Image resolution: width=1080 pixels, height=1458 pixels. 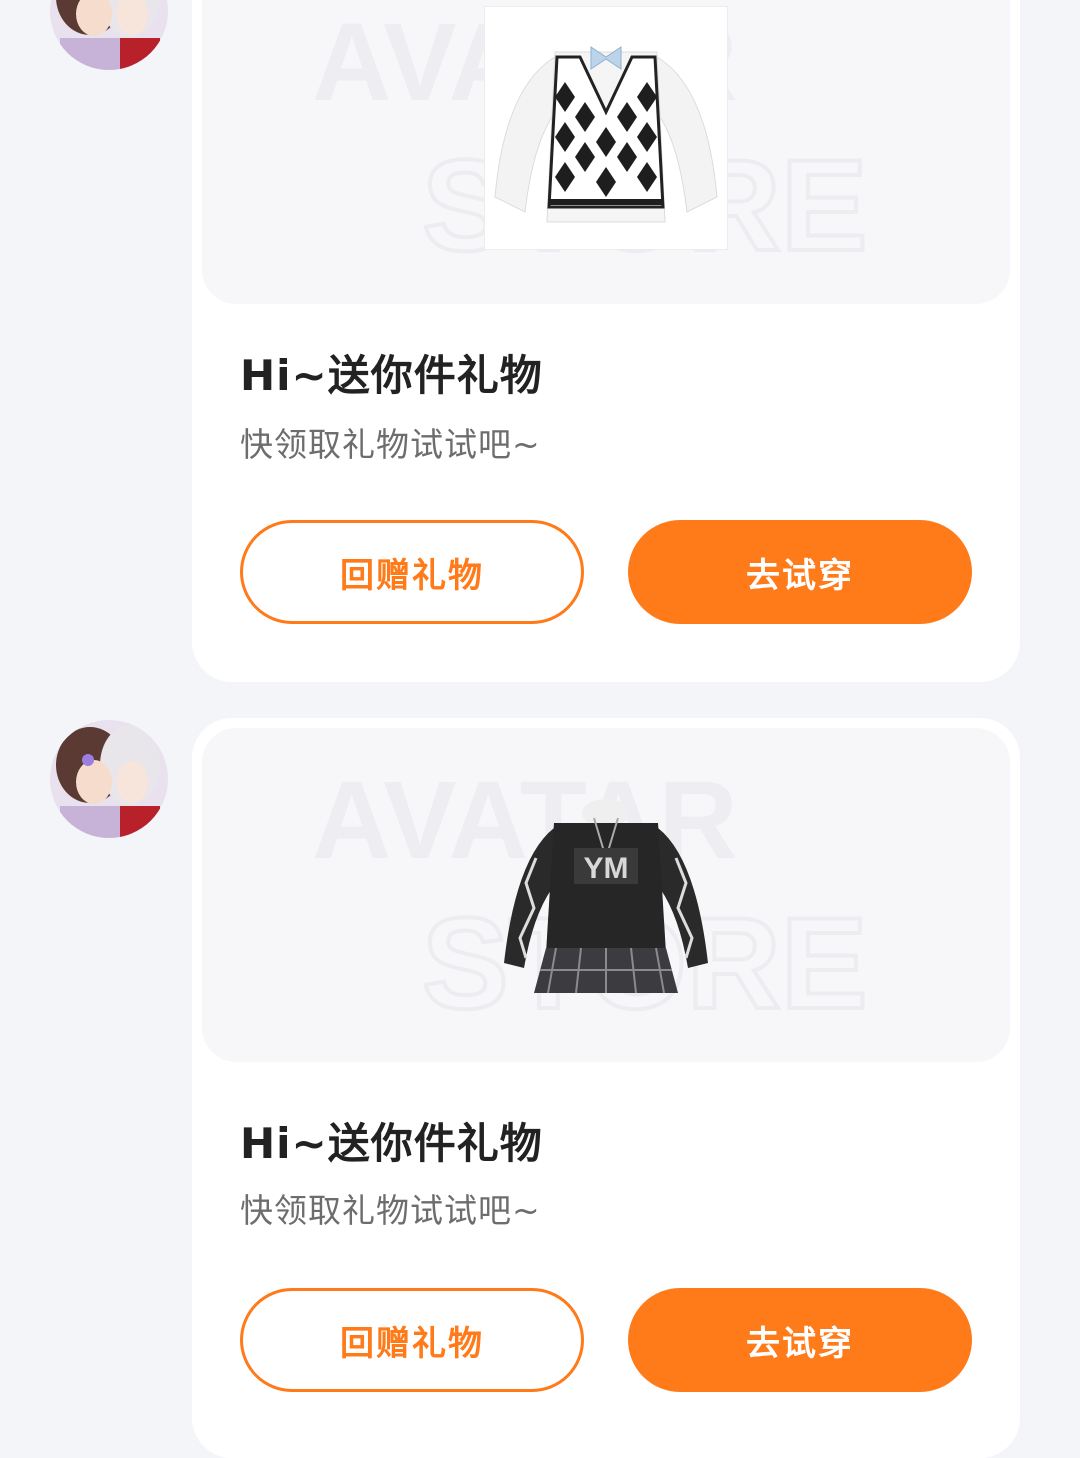 I want to click on gift-item-image: YM, so click(x=606, y=903).